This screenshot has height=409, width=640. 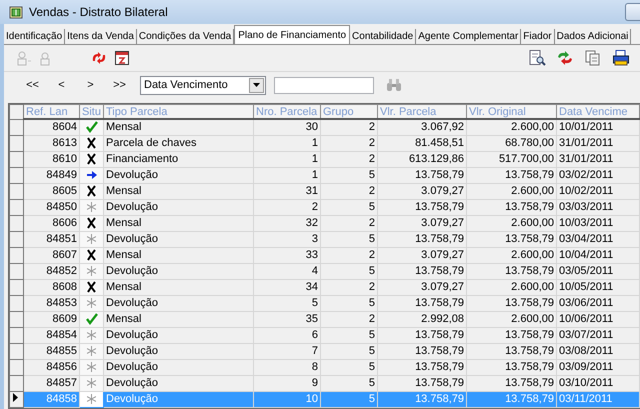 What do you see at coordinates (90, 85) in the screenshot?
I see `navigation-button: >` at bounding box center [90, 85].